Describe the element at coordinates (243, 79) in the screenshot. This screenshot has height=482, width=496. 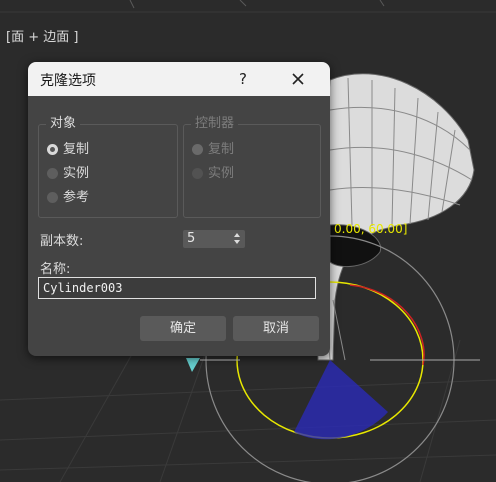
I see `help-button: ?` at that location.